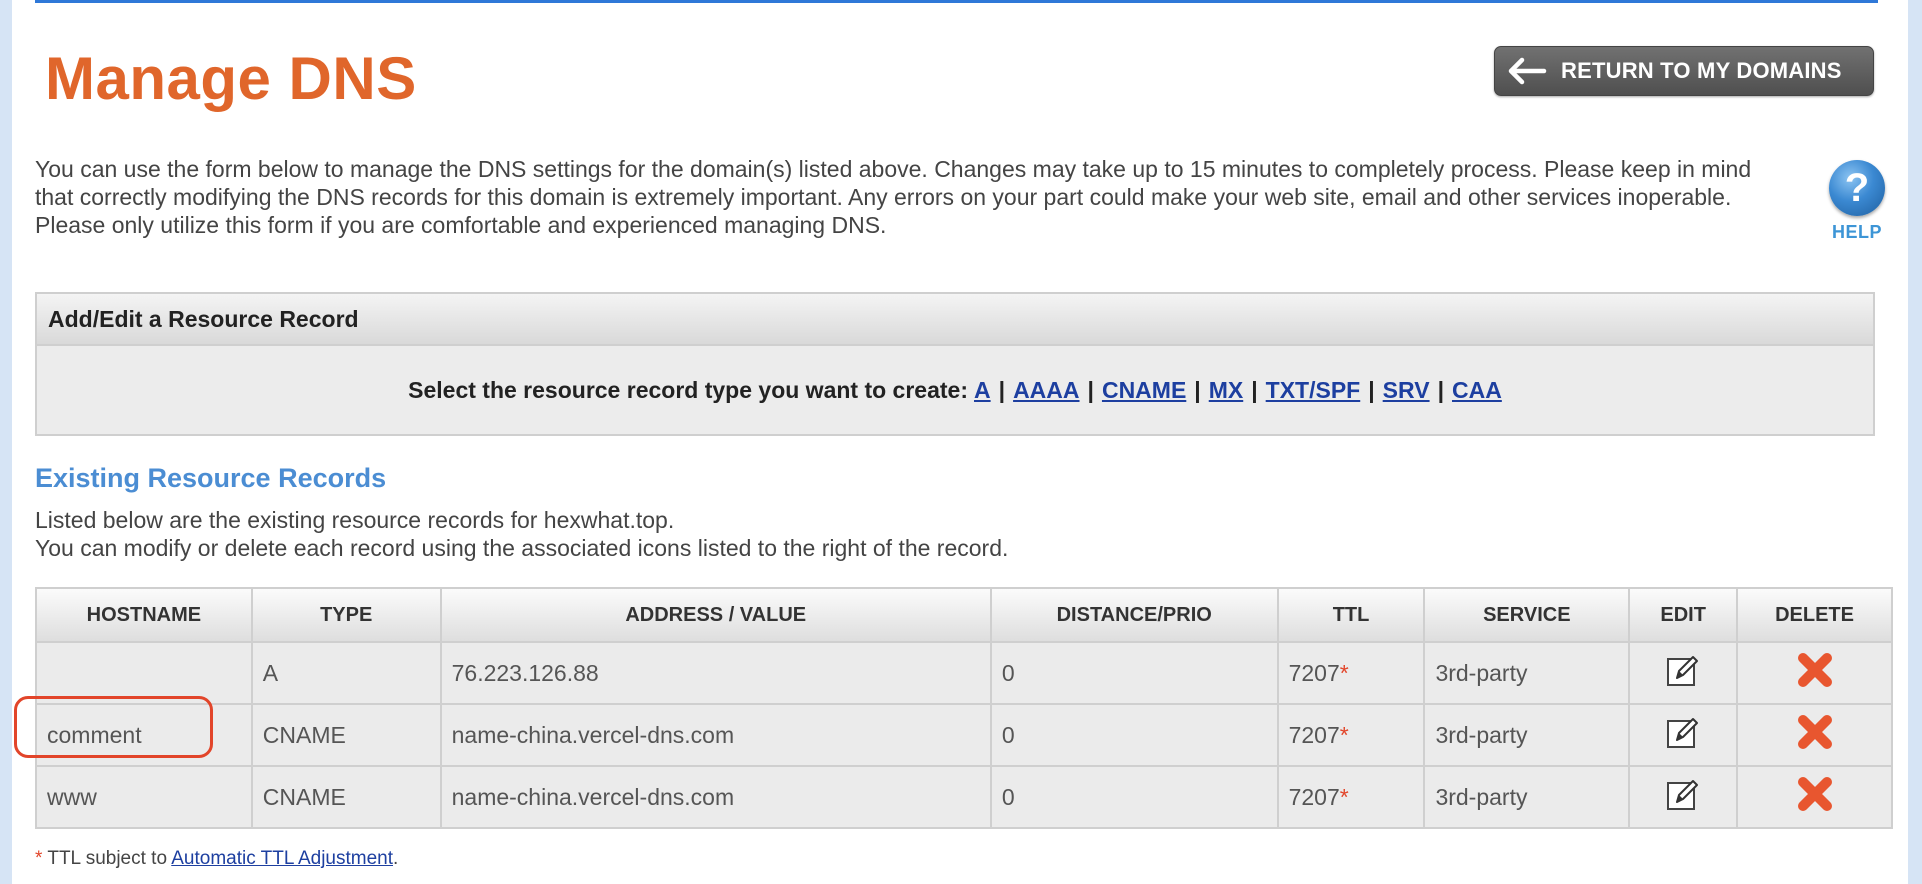  Describe the element at coordinates (231, 78) in the screenshot. I see `page-title: Manage DNS` at that location.